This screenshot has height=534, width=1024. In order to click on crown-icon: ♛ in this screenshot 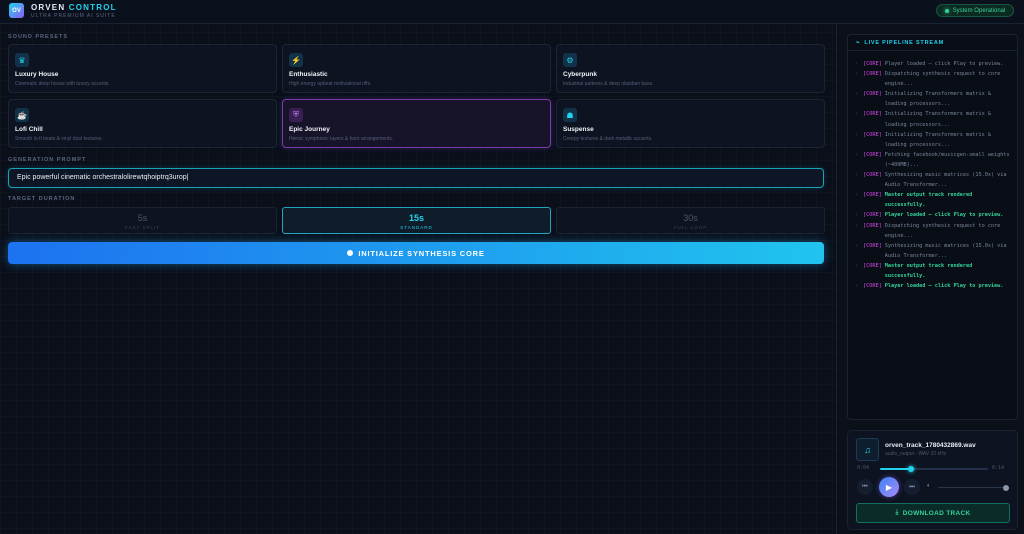, I will do `click(22, 60)`.